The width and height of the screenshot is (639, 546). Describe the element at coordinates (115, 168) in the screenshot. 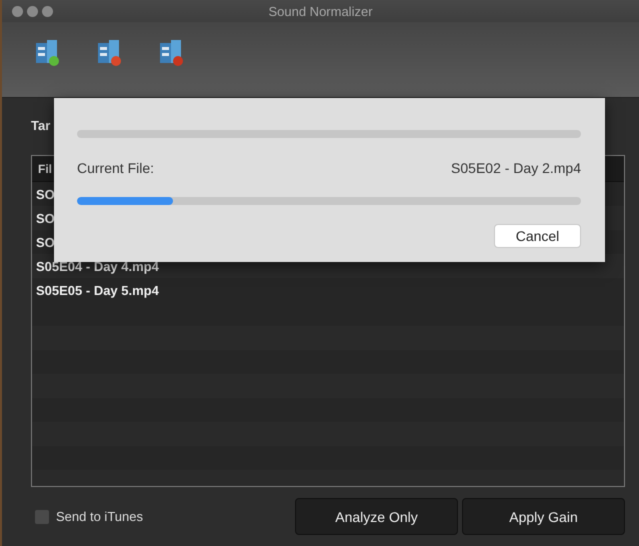

I see `current-file-label: Current File:` at that location.